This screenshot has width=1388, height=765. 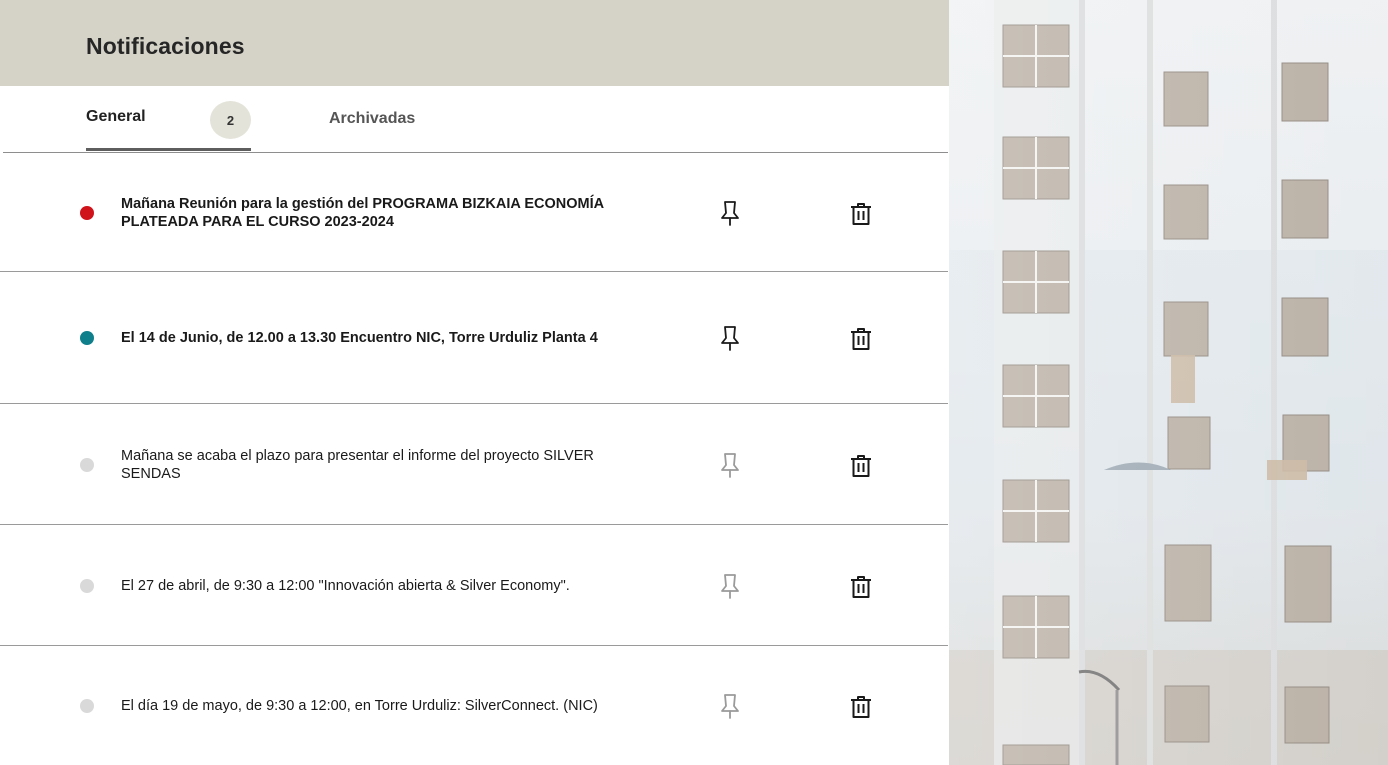 I want to click on tab-general: General 2, so click(x=168, y=118).